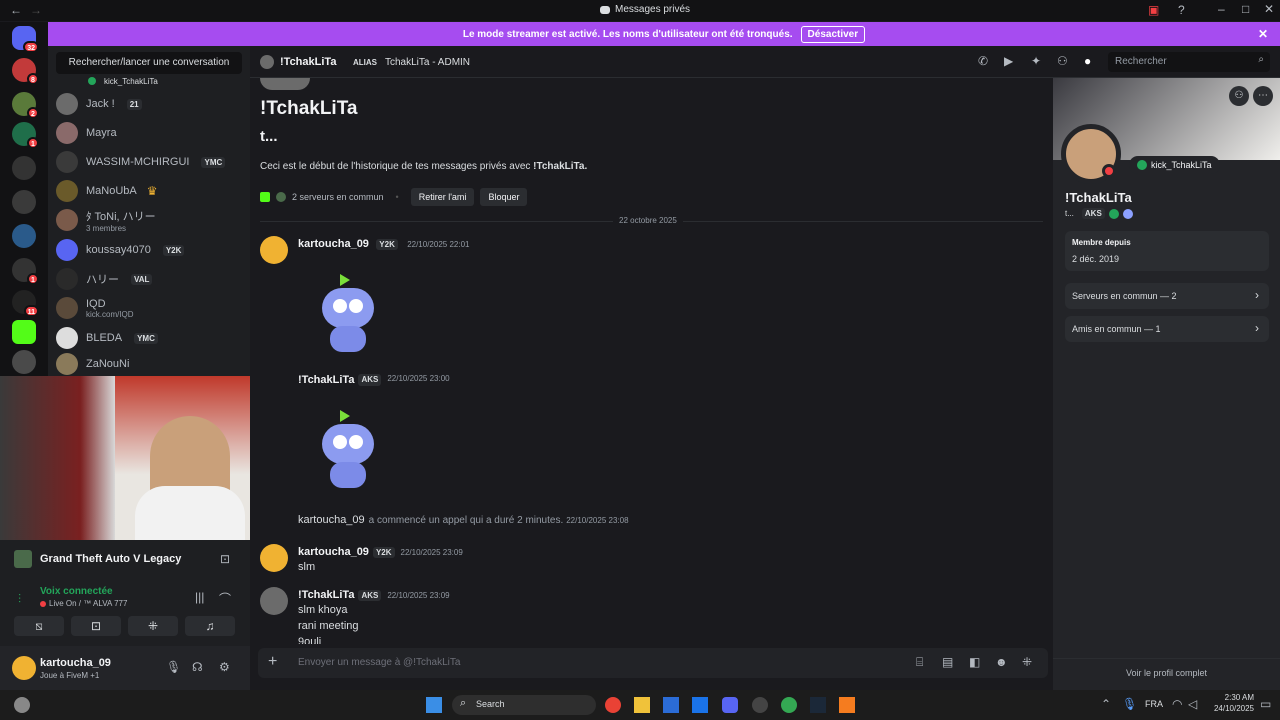 This screenshot has width=1280, height=720. Describe the element at coordinates (504, 197) in the screenshot. I see `block-button: Bloquer` at that location.